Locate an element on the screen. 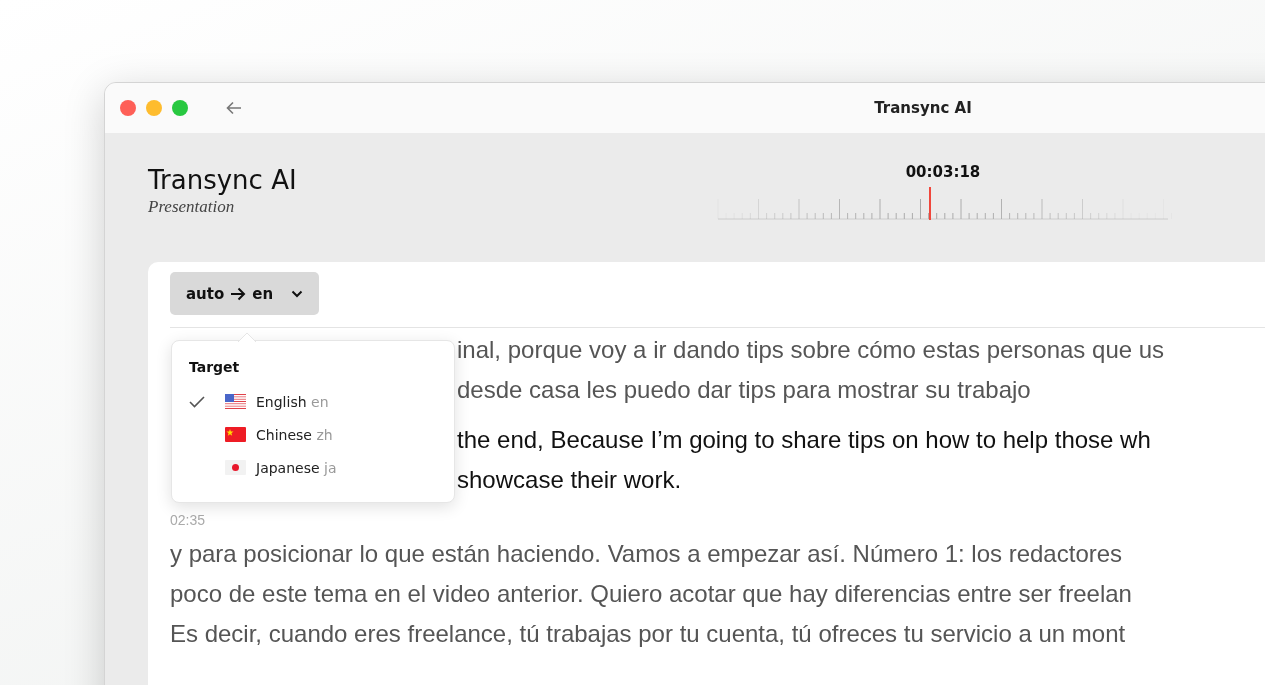 Image resolution: width=1265 pixels, height=685 pixels. menu-heading: Target is located at coordinates (215, 367).